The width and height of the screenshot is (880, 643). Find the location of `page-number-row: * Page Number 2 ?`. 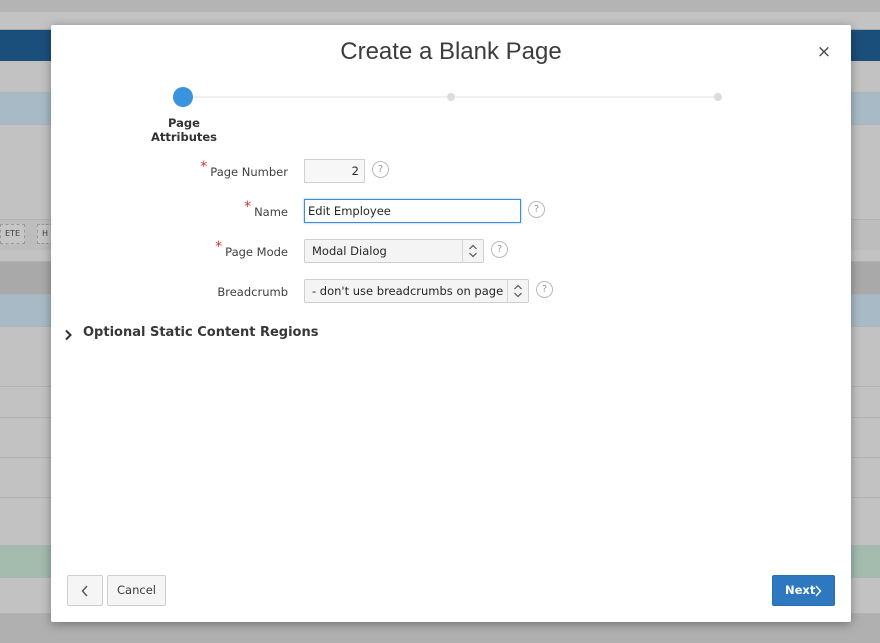

page-number-row: * Page Number 2 ? is located at coordinates (451, 172).